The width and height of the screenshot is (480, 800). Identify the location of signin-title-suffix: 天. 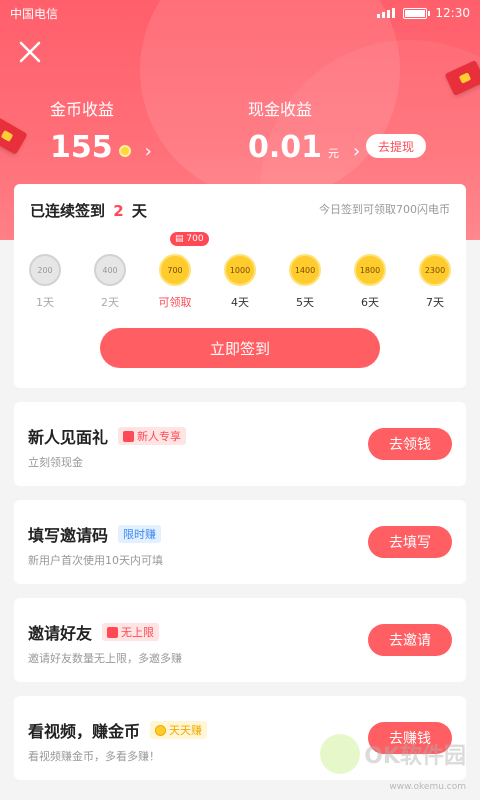
(139, 211).